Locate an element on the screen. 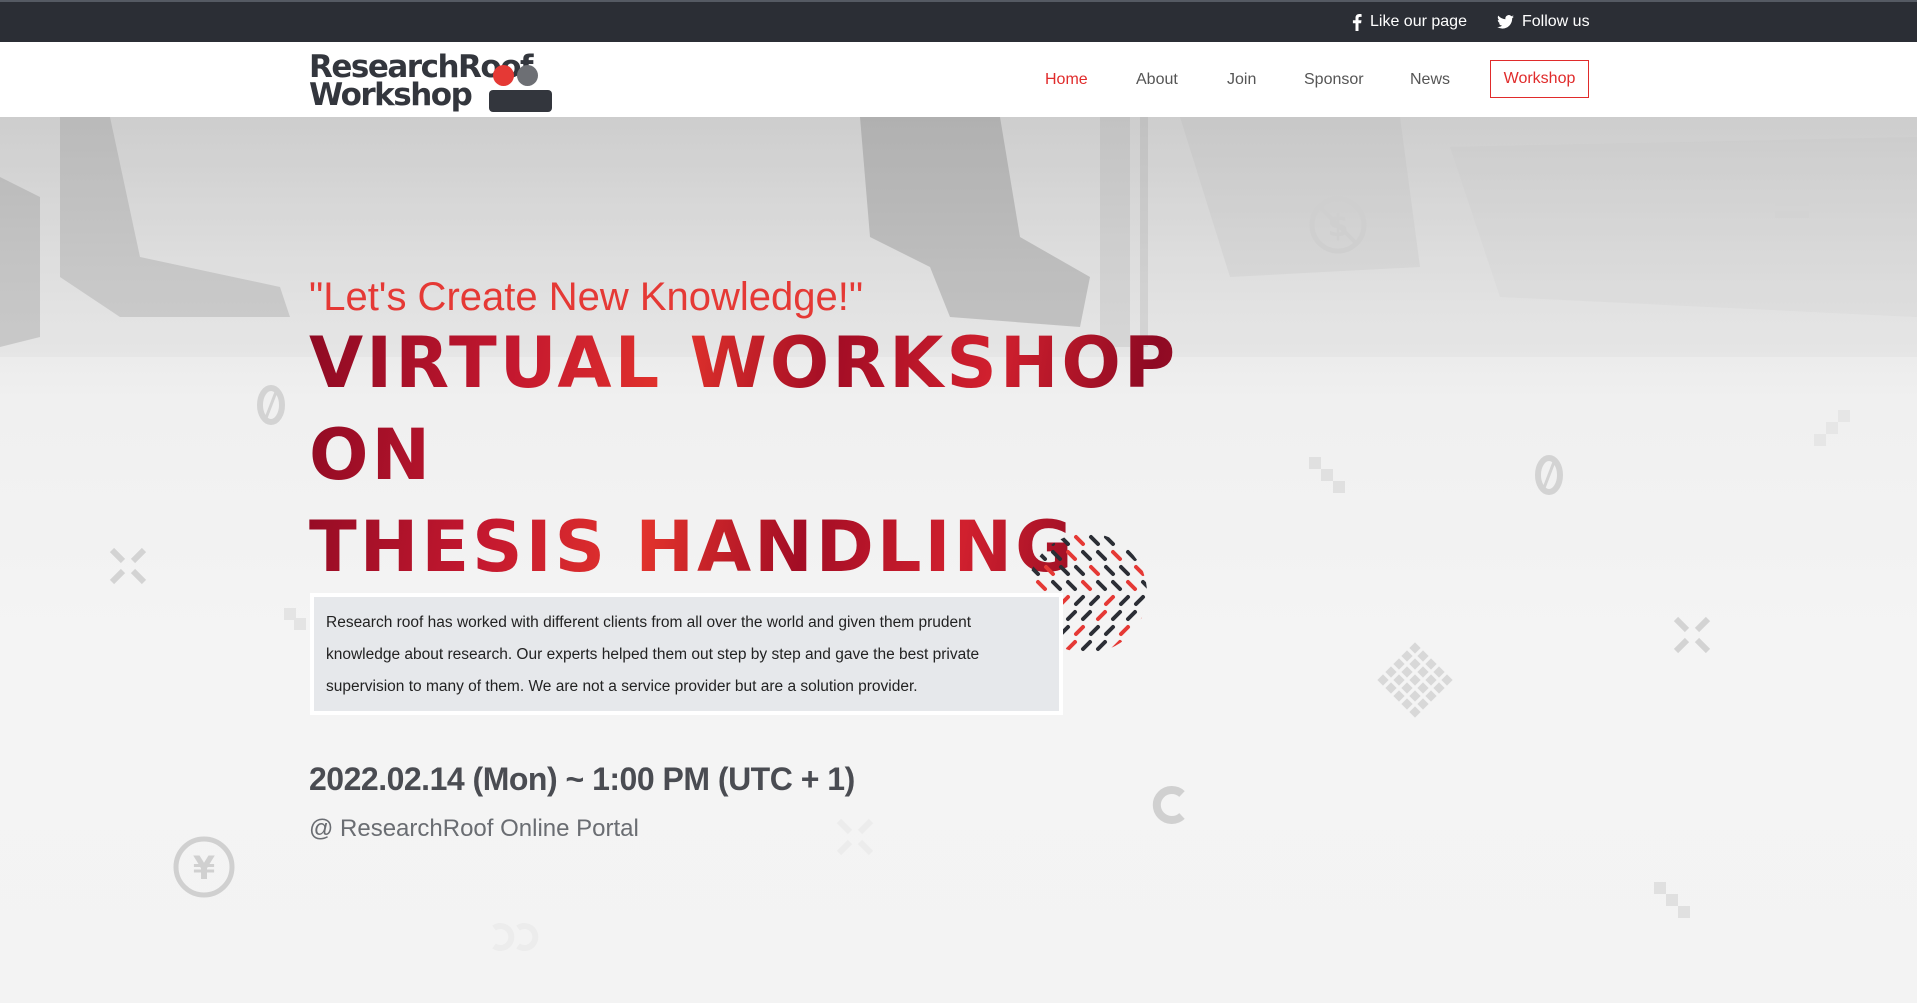 The height and width of the screenshot is (1003, 1917). event-venue: @ ResearchRoof Online Portal is located at coordinates (474, 828).